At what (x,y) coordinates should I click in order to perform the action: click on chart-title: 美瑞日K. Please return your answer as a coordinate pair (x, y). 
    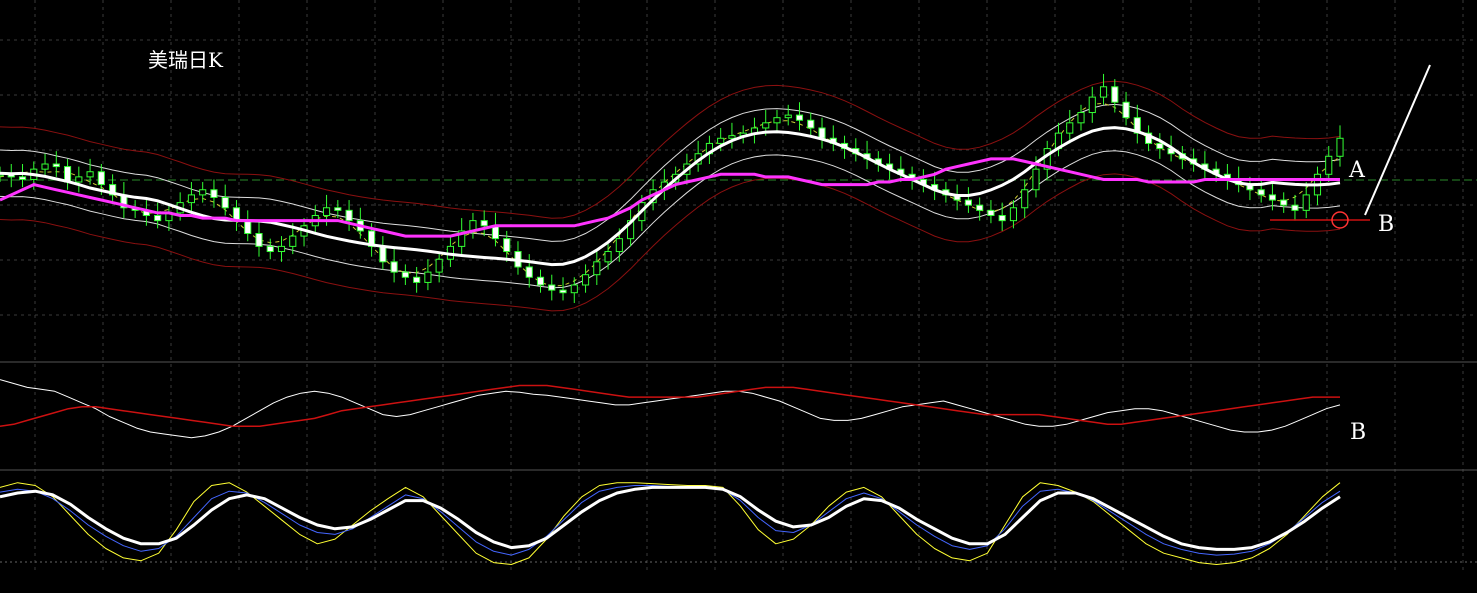
    Looking at the image, I should click on (185, 60).